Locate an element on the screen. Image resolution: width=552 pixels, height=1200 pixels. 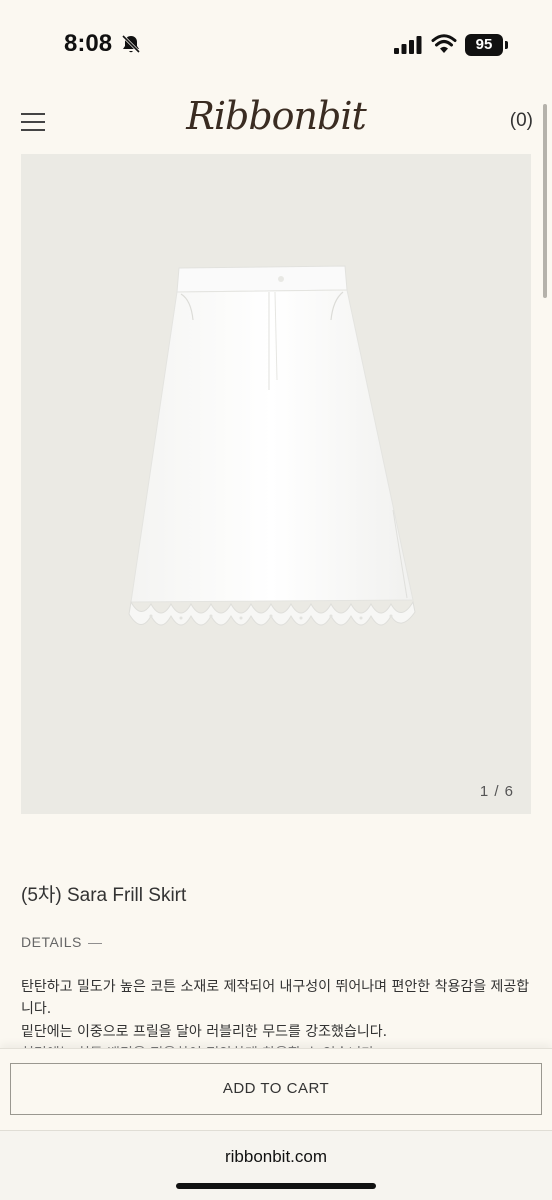
collapse-toggle-icon: — is located at coordinates (95, 942).